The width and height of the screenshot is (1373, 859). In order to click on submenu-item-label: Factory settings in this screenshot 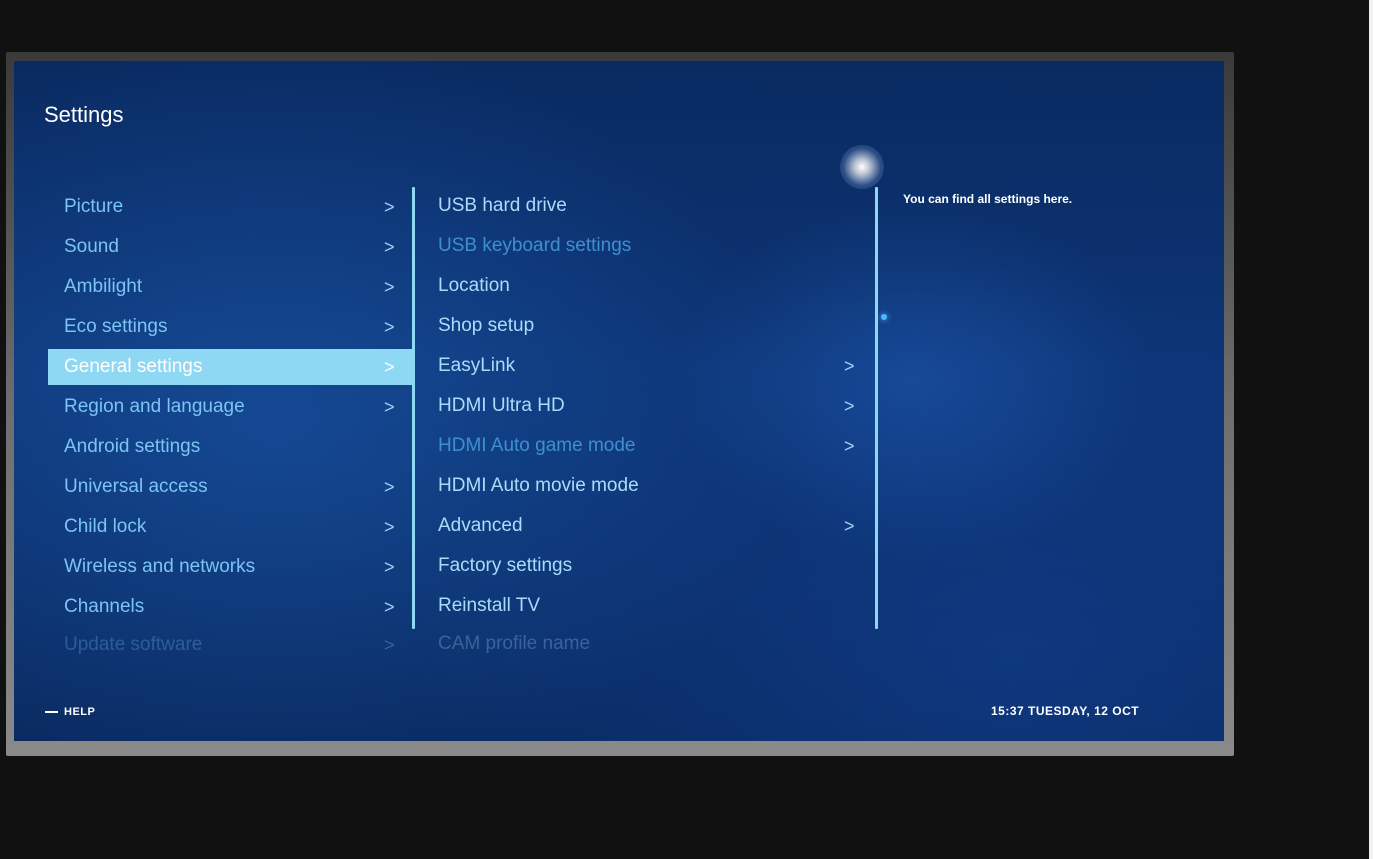, I will do `click(505, 565)`.